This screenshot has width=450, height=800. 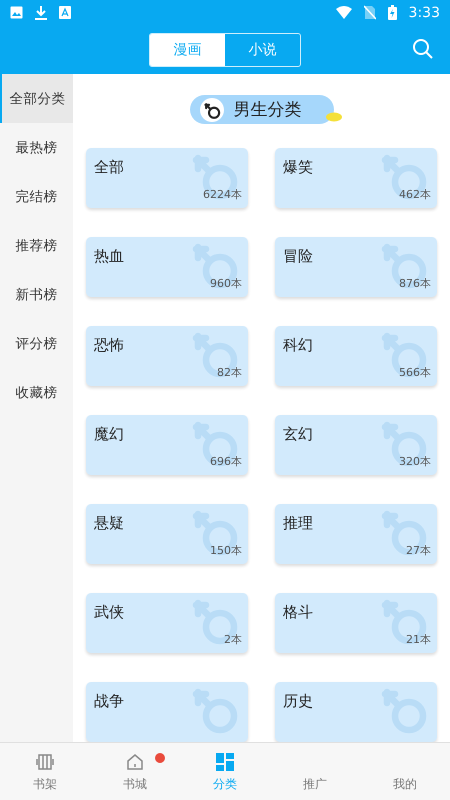 I want to click on category-name: 全部, so click(x=109, y=167).